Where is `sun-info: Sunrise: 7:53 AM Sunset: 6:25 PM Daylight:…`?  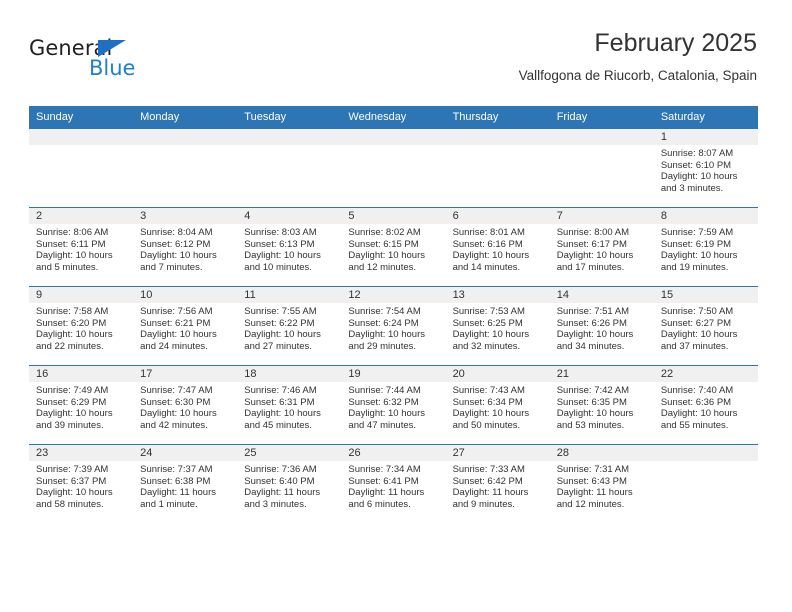 sun-info: Sunrise: 7:53 AM Sunset: 6:25 PM Daylight:… is located at coordinates (498, 327).